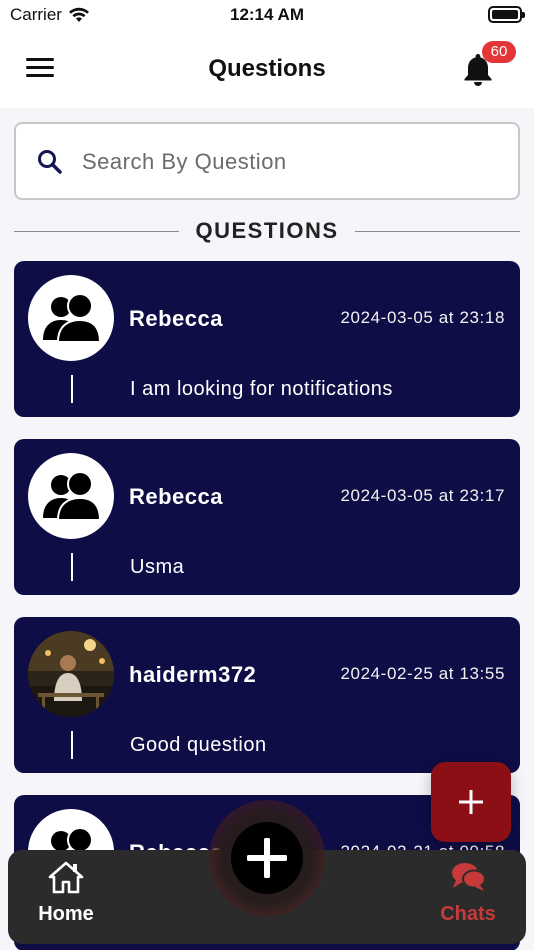 Image resolution: width=534 pixels, height=950 pixels. I want to click on status-time: 12:14 AM, so click(266, 14).